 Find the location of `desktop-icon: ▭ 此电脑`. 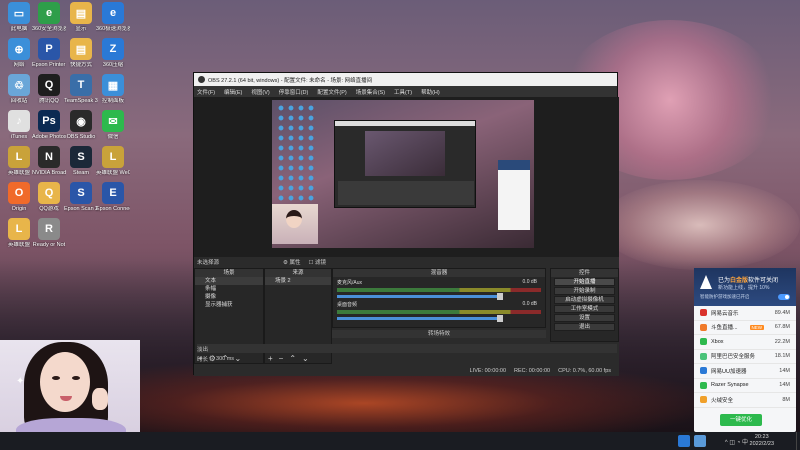

desktop-icon: ▭ 此电脑 is located at coordinates (19, 17).